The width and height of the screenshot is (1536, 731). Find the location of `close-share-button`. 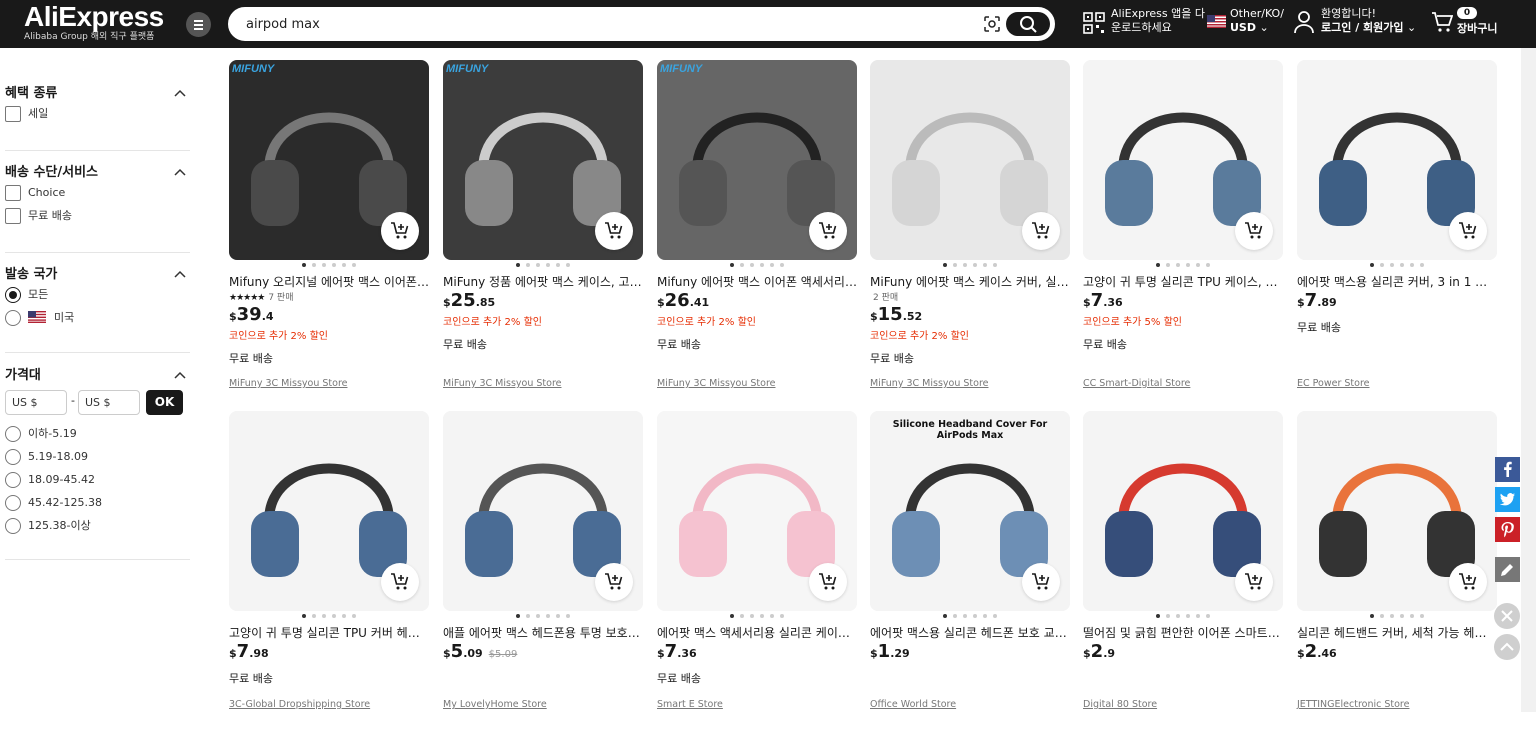

close-share-button is located at coordinates (1507, 616).